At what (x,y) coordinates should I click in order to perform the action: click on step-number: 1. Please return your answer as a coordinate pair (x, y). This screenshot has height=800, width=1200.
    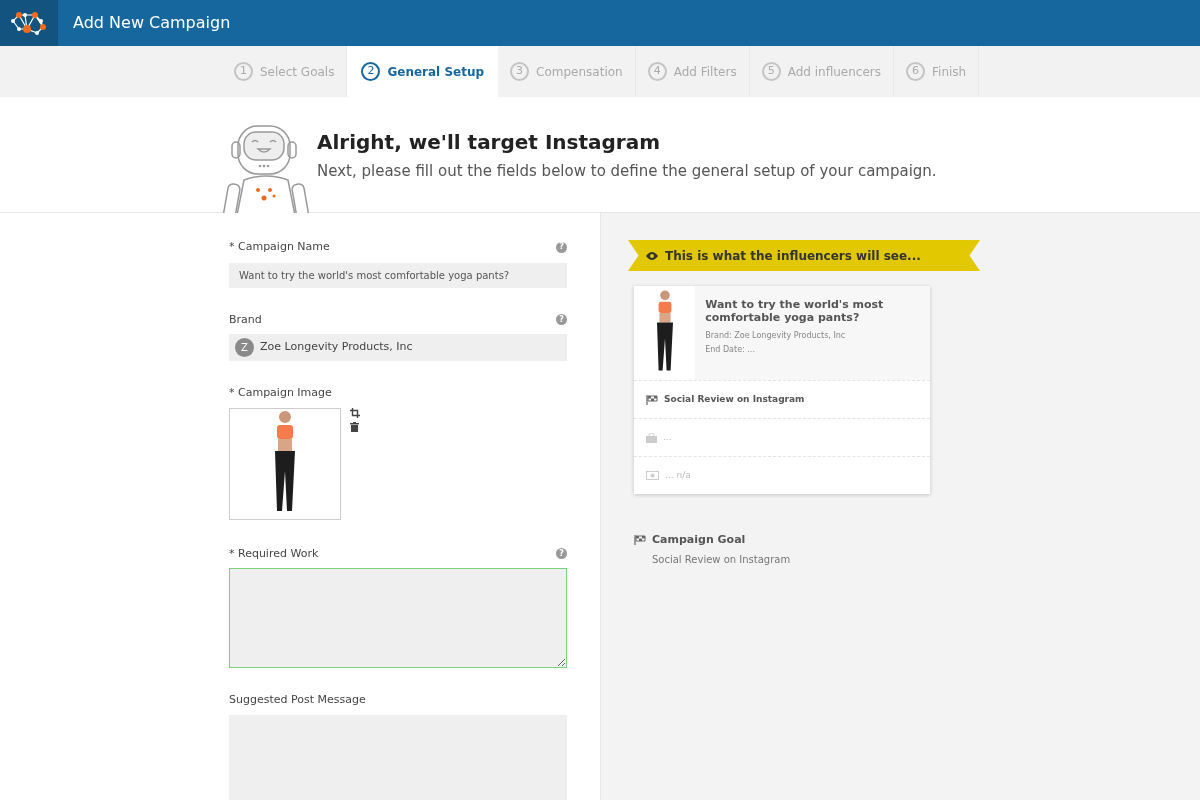
    Looking at the image, I should click on (243, 71).